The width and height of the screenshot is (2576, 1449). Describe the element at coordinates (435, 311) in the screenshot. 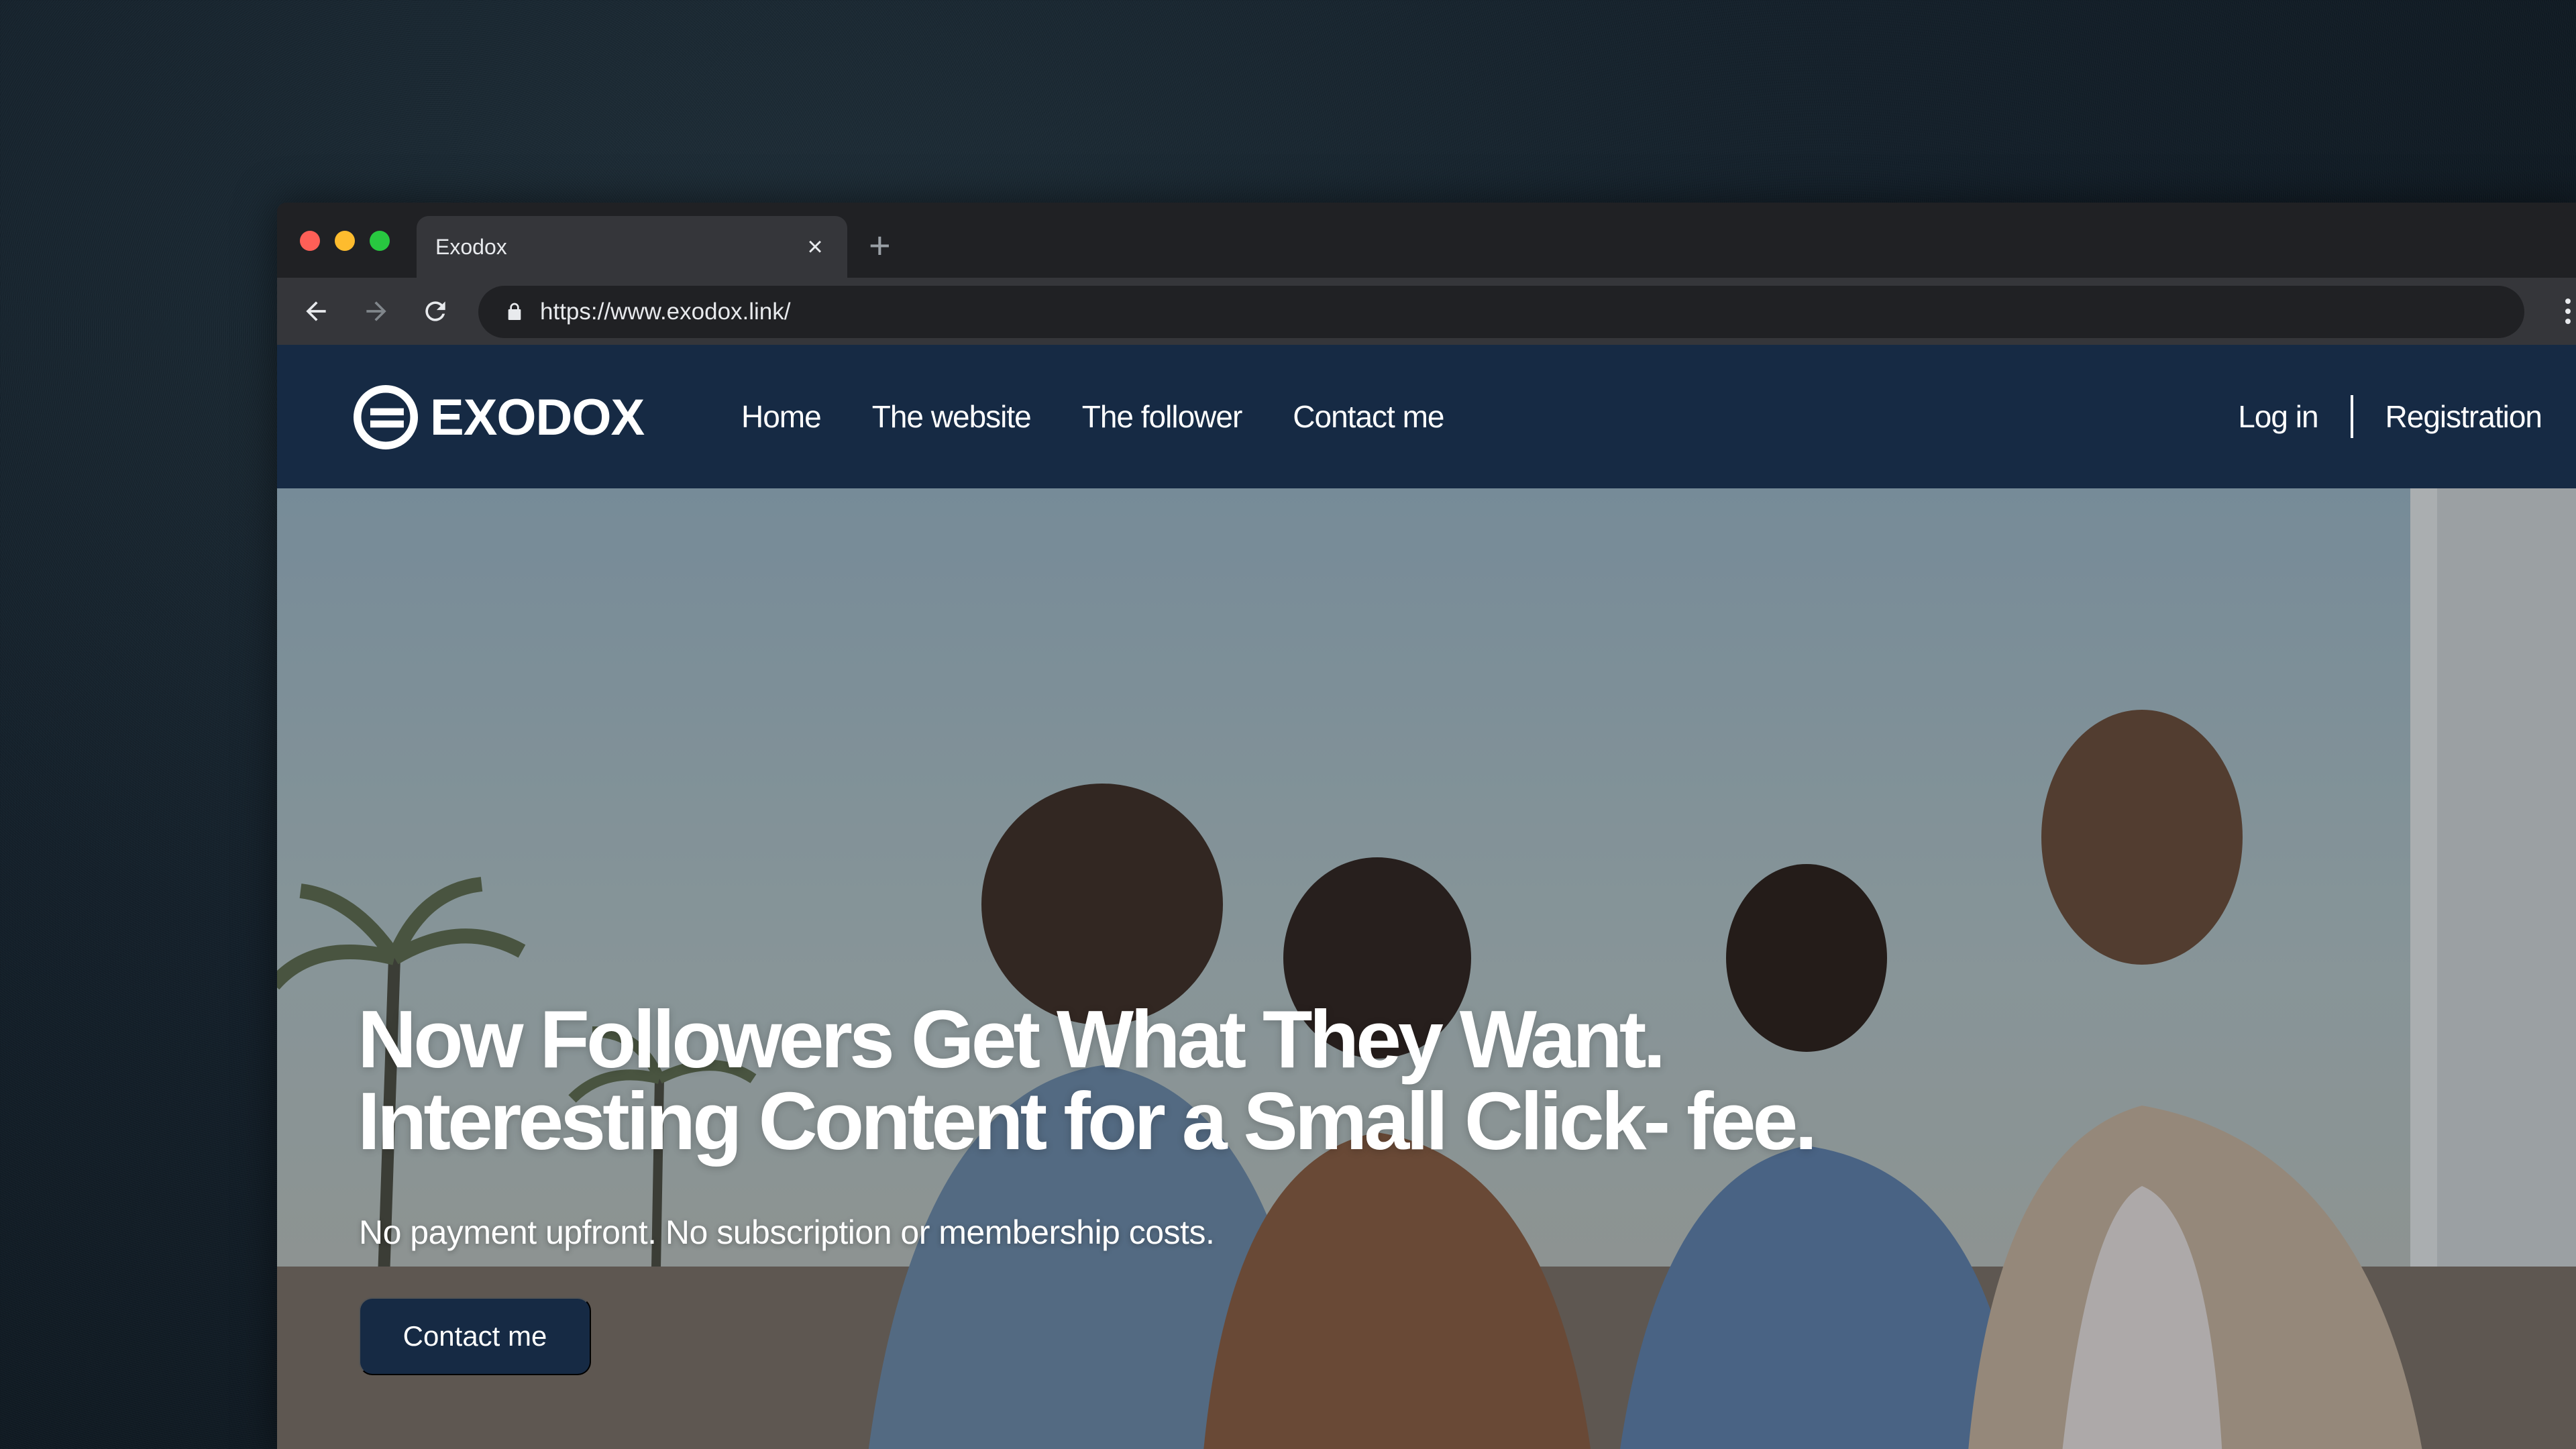

I see `reload-icon` at that location.